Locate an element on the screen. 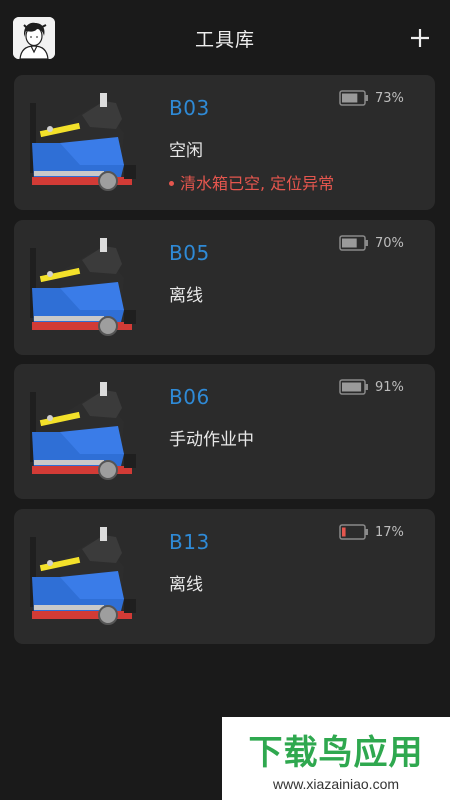 The width and height of the screenshot is (450, 800). plus-icon is located at coordinates (420, 38).